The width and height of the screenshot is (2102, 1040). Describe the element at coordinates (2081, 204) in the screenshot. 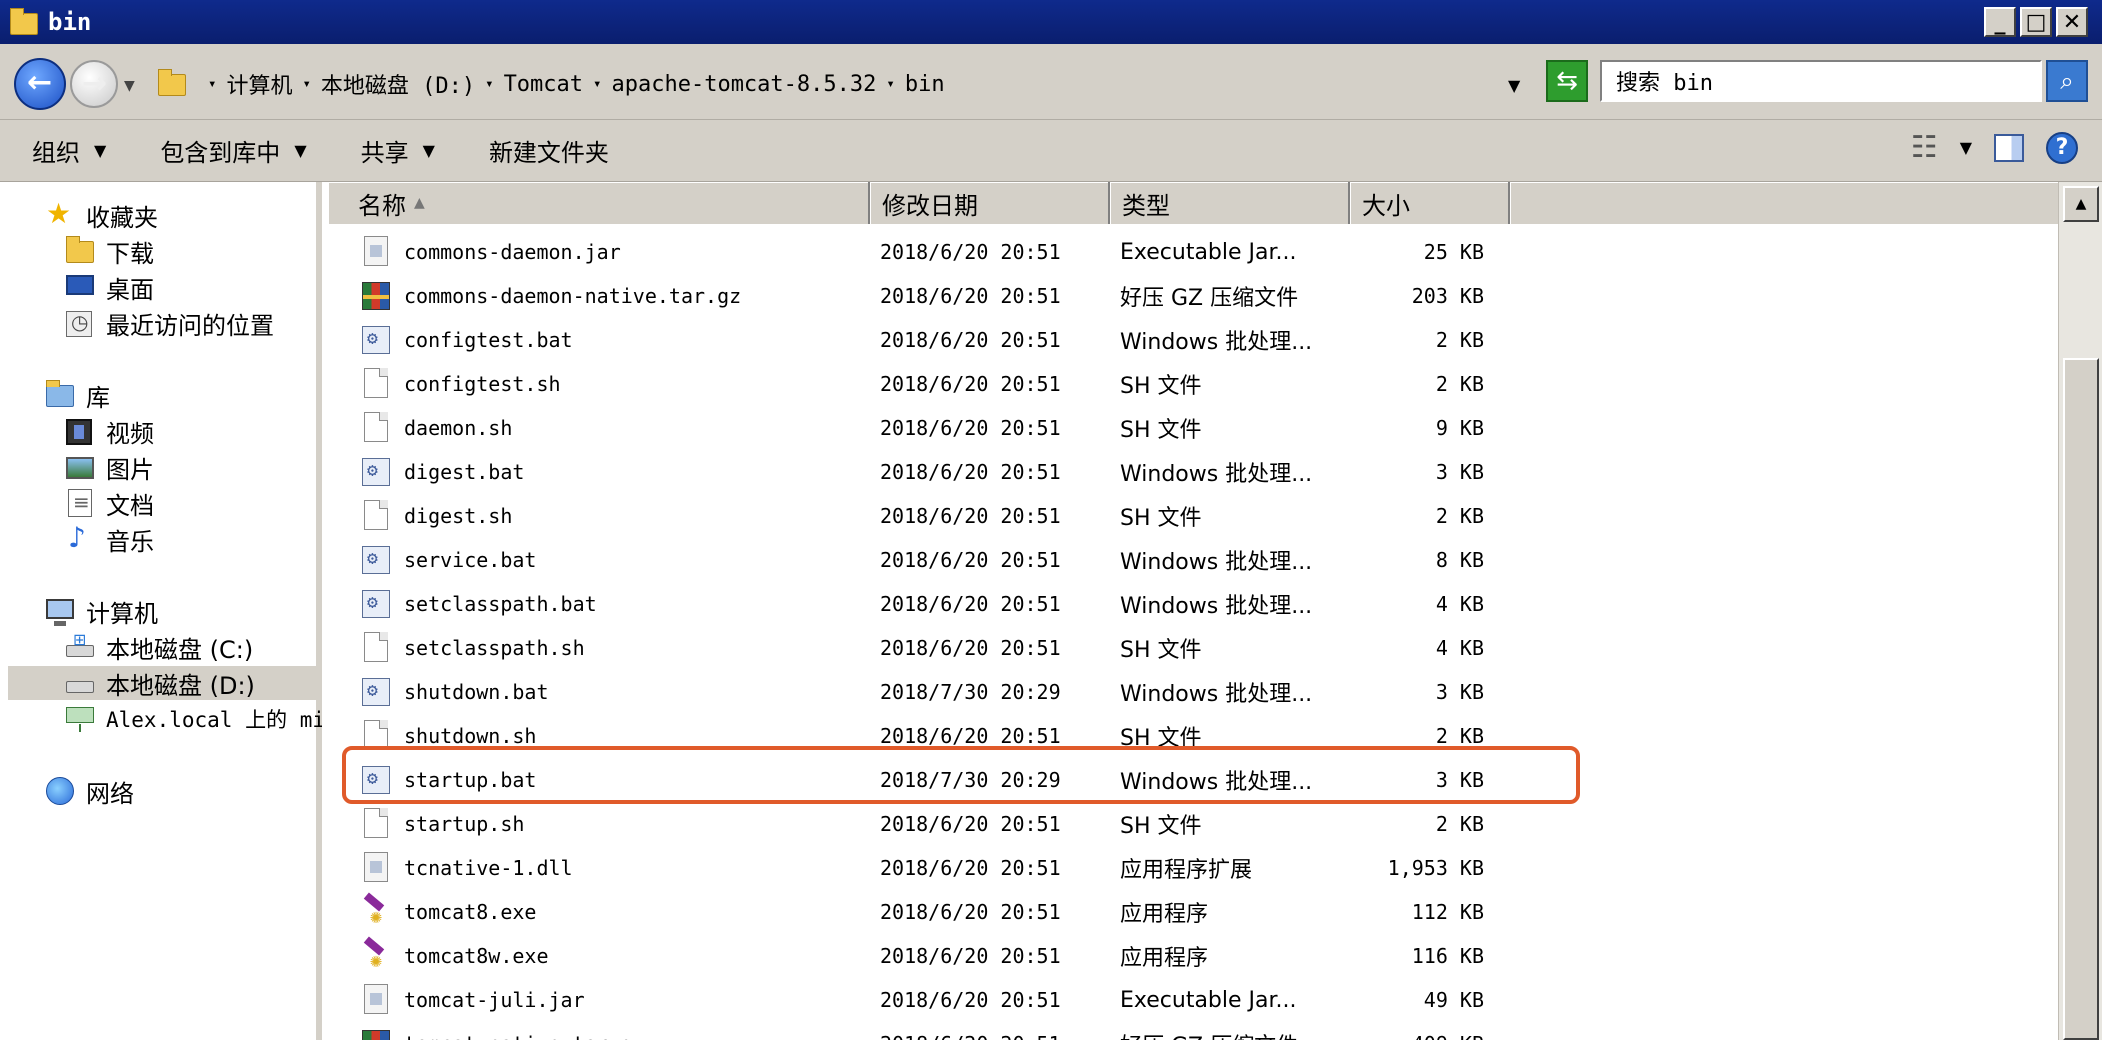

I see `scroll-up-button: ▲` at that location.